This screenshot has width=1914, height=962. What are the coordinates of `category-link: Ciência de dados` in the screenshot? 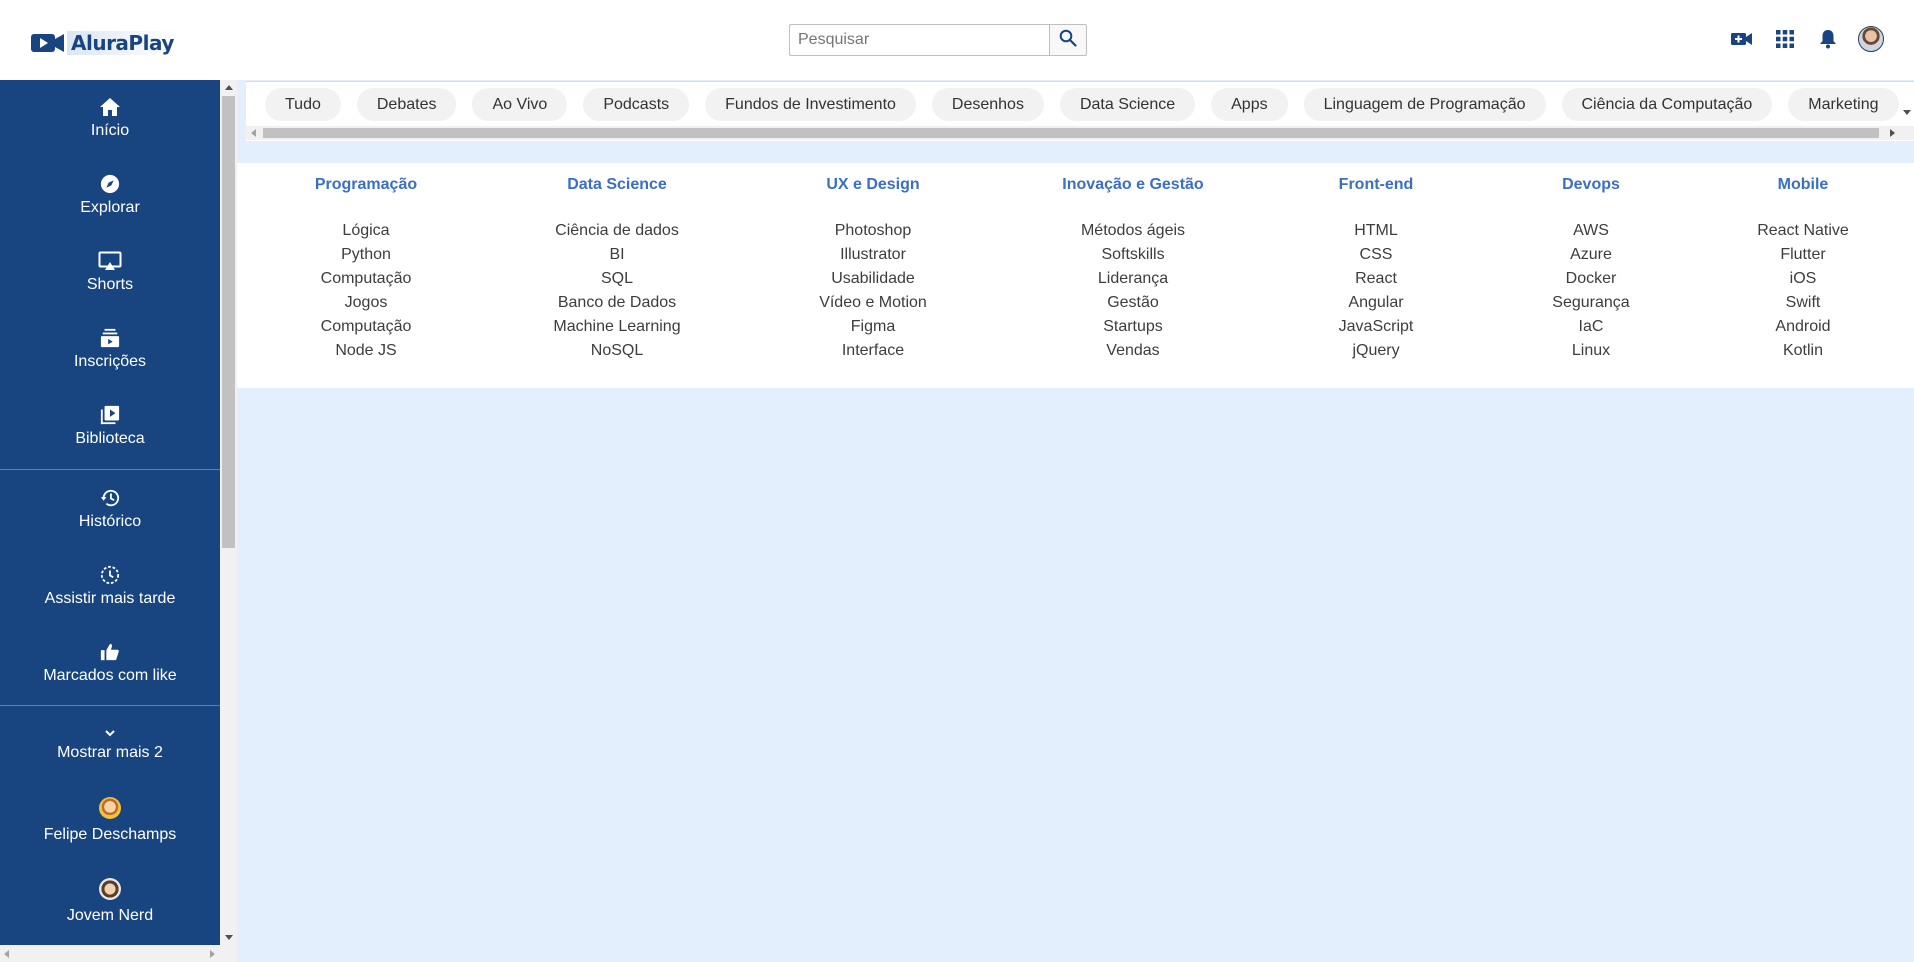 It's located at (617, 231).